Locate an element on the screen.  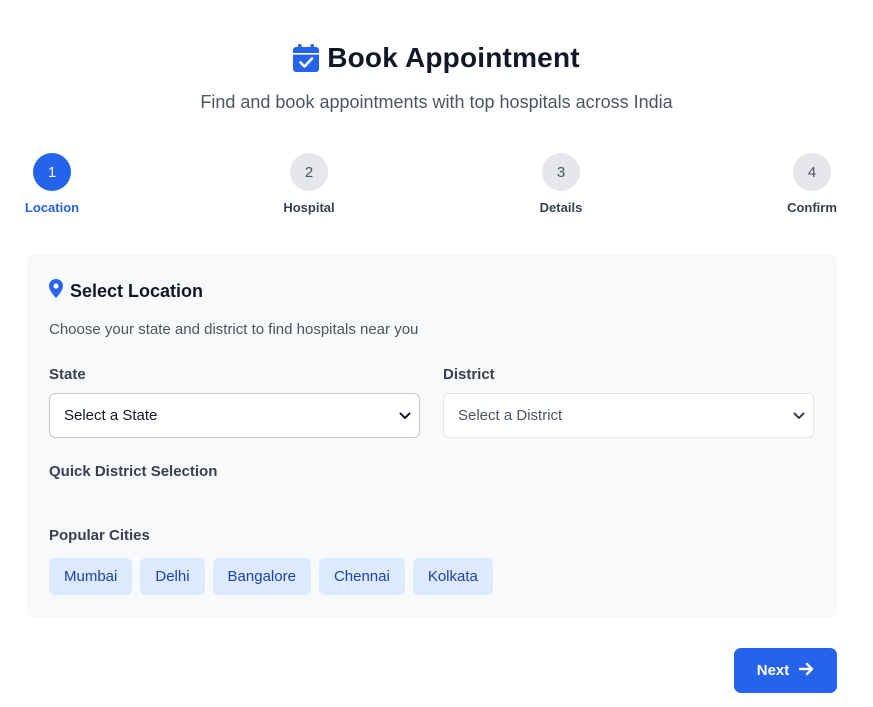
step-label: Confirm is located at coordinates (812, 207).